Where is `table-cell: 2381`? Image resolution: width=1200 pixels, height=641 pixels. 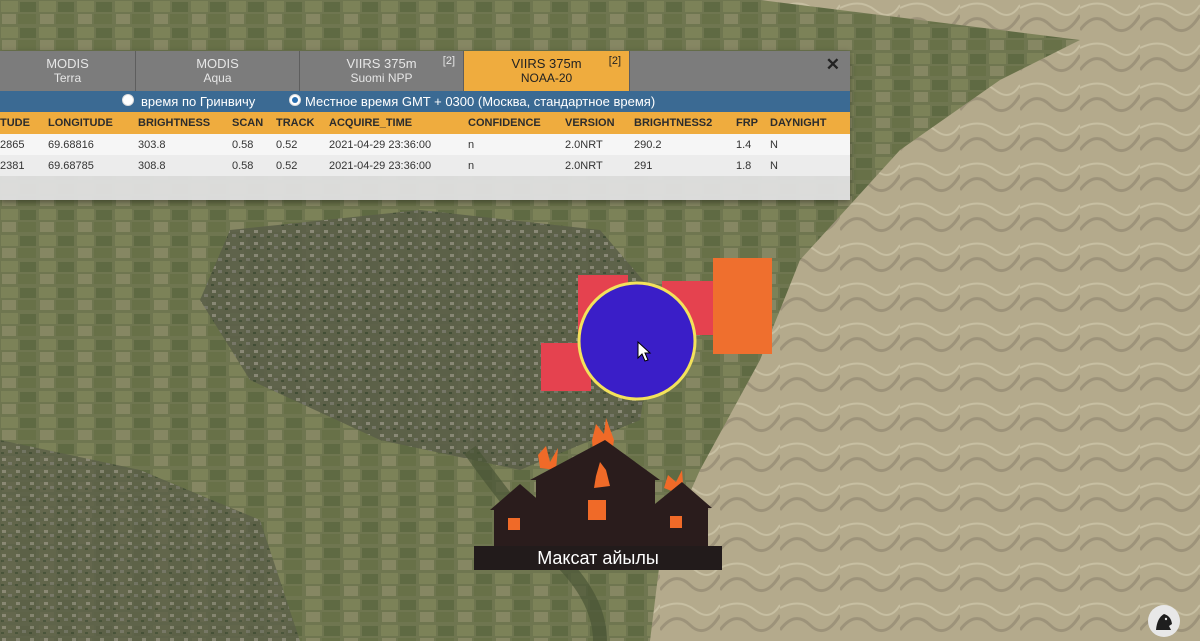 table-cell: 2381 is located at coordinates (12, 166).